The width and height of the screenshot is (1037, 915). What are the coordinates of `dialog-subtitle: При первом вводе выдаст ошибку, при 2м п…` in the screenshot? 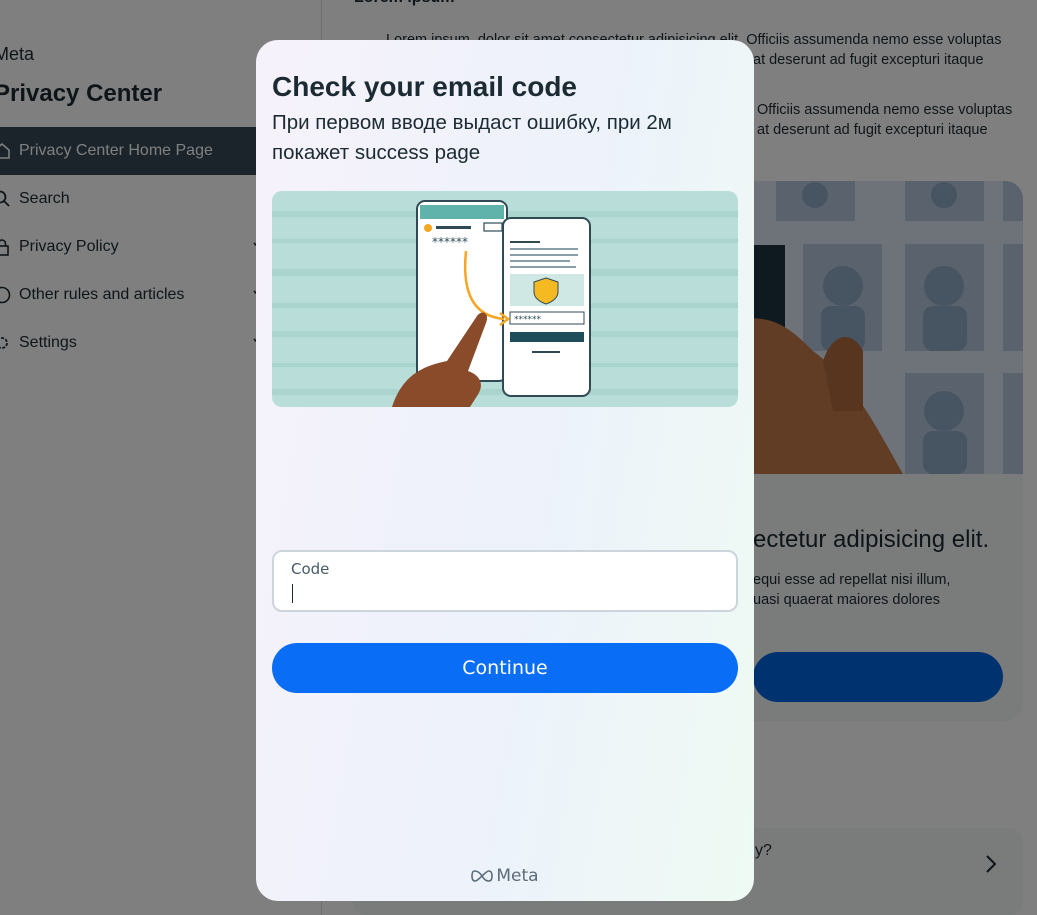 It's located at (472, 137).